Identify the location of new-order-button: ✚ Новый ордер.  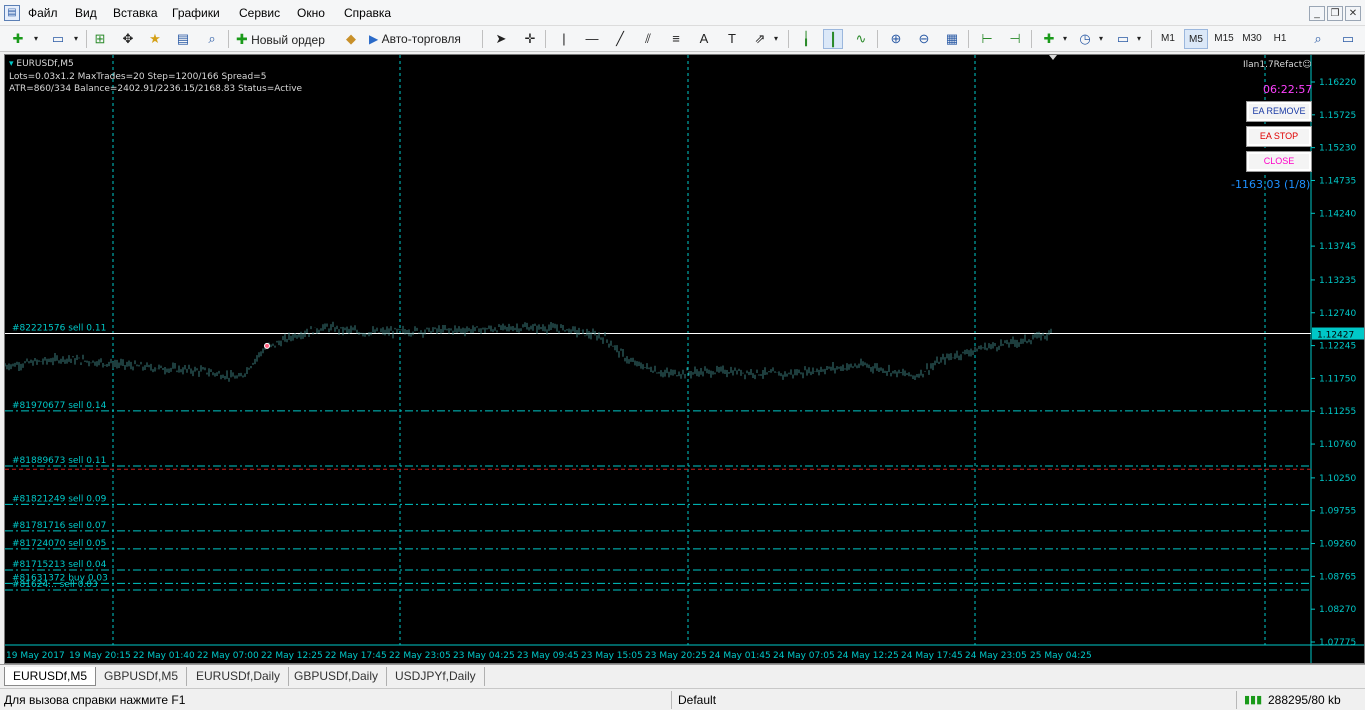
(280, 39).